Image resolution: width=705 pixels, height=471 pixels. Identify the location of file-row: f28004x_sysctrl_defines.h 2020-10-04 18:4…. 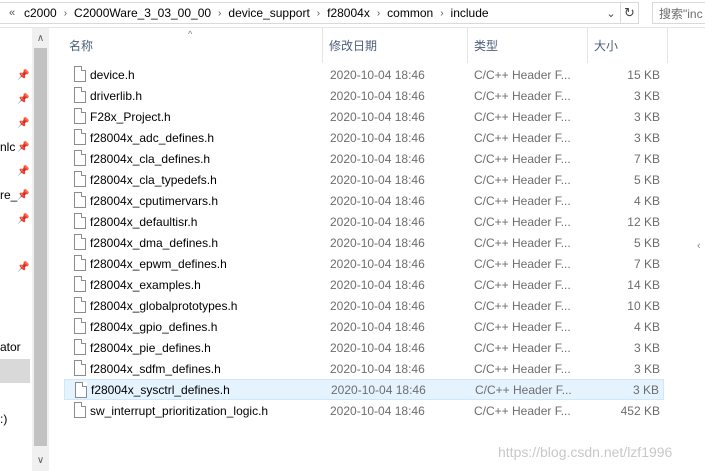
(364, 389).